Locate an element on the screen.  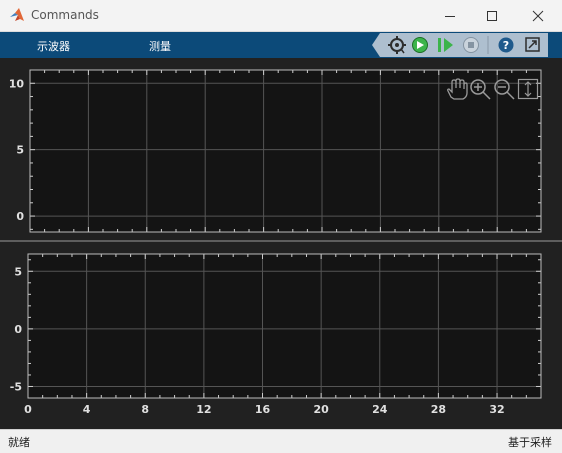
help-icon: ? is located at coordinates (506, 45).